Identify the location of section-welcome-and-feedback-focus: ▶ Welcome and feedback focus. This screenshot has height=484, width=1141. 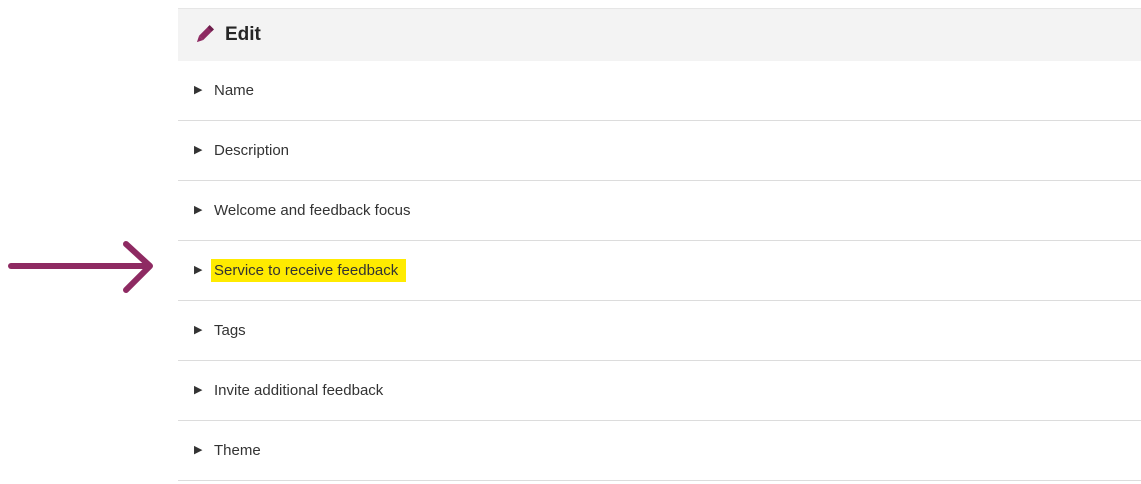
(659, 211).